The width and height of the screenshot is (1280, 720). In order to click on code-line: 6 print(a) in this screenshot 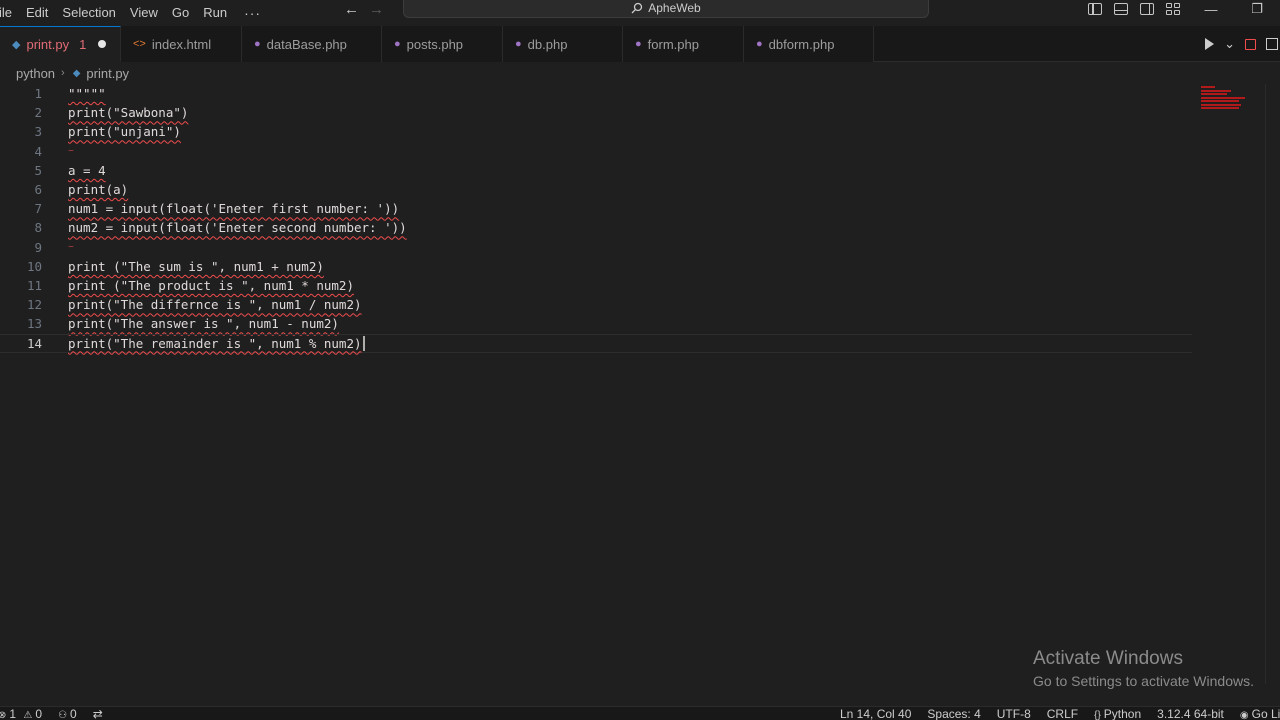, I will do `click(596, 189)`.